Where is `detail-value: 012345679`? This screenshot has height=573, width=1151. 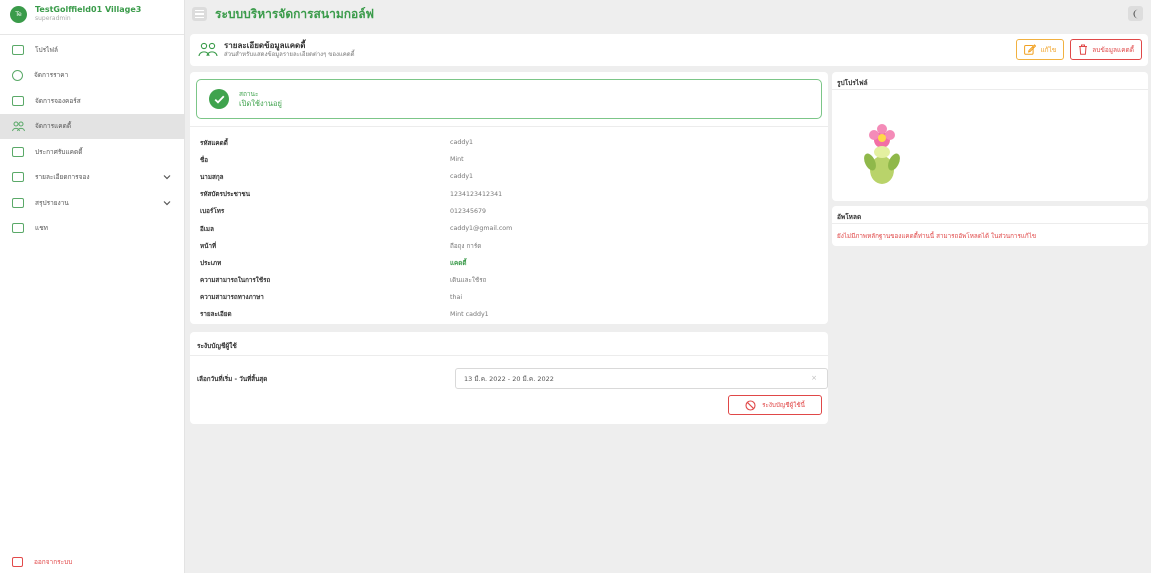
detail-value: 012345679 is located at coordinates (468, 211).